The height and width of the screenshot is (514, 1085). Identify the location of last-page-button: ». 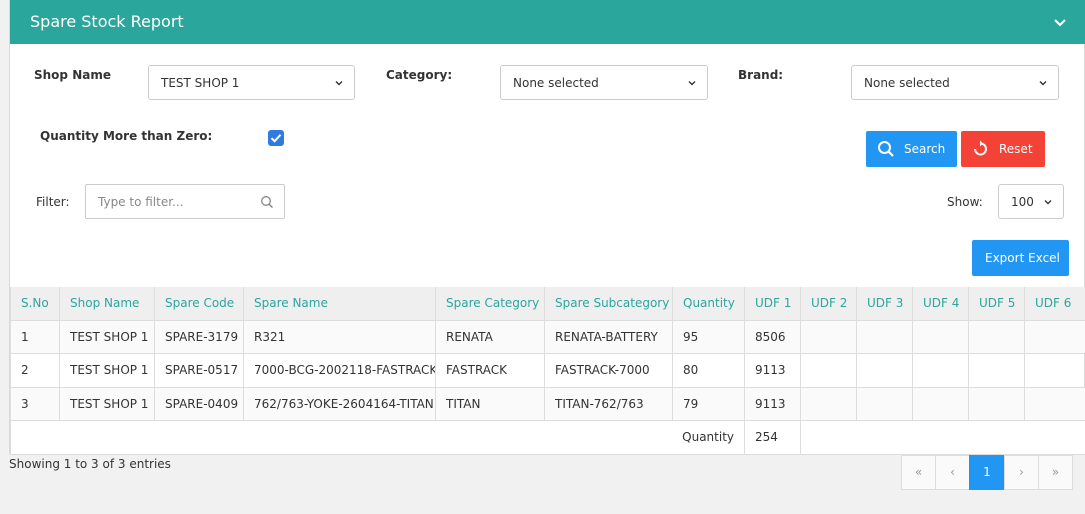
(1055, 472).